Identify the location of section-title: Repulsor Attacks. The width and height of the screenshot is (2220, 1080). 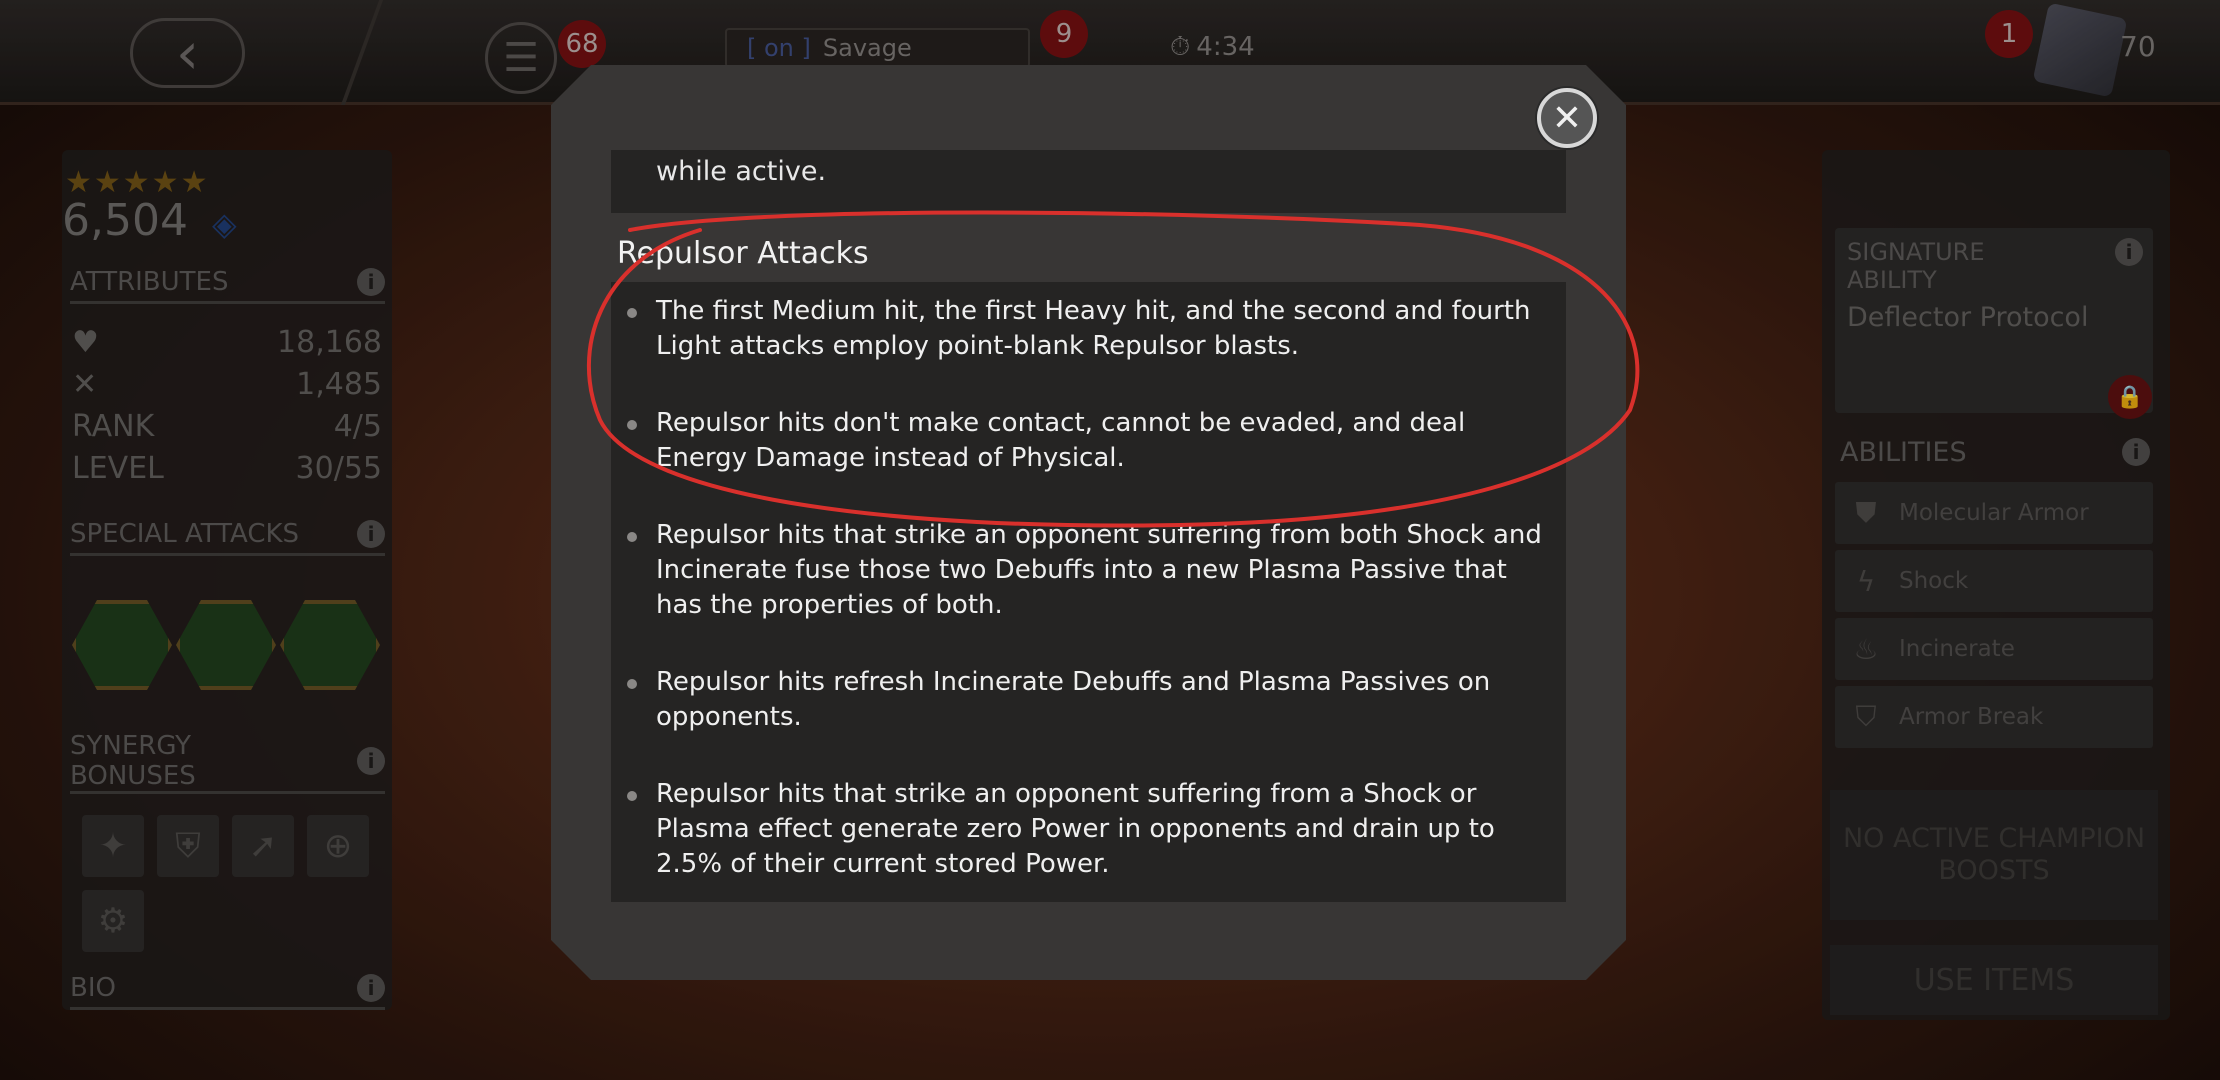
(743, 253).